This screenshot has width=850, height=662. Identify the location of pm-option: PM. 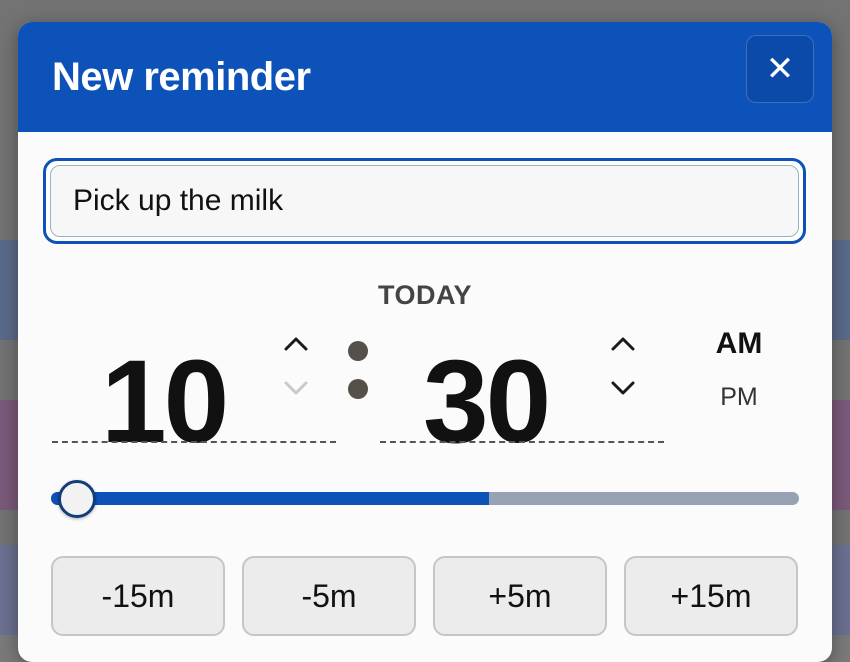
(739, 397).